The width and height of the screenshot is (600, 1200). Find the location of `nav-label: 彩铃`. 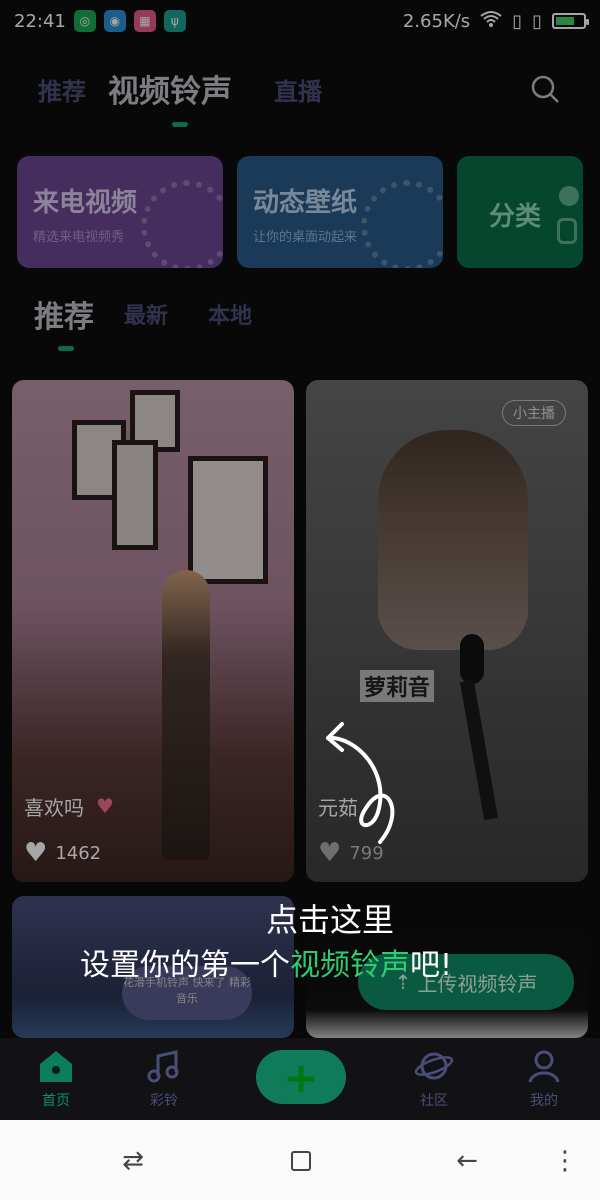

nav-label: 彩铃 is located at coordinates (164, 1101).